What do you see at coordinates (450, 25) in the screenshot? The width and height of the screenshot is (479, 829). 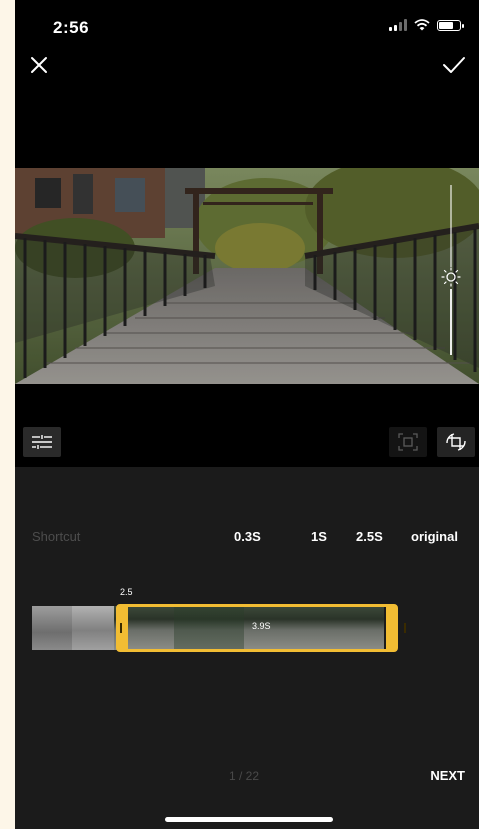 I see `battery-icon` at bounding box center [450, 25].